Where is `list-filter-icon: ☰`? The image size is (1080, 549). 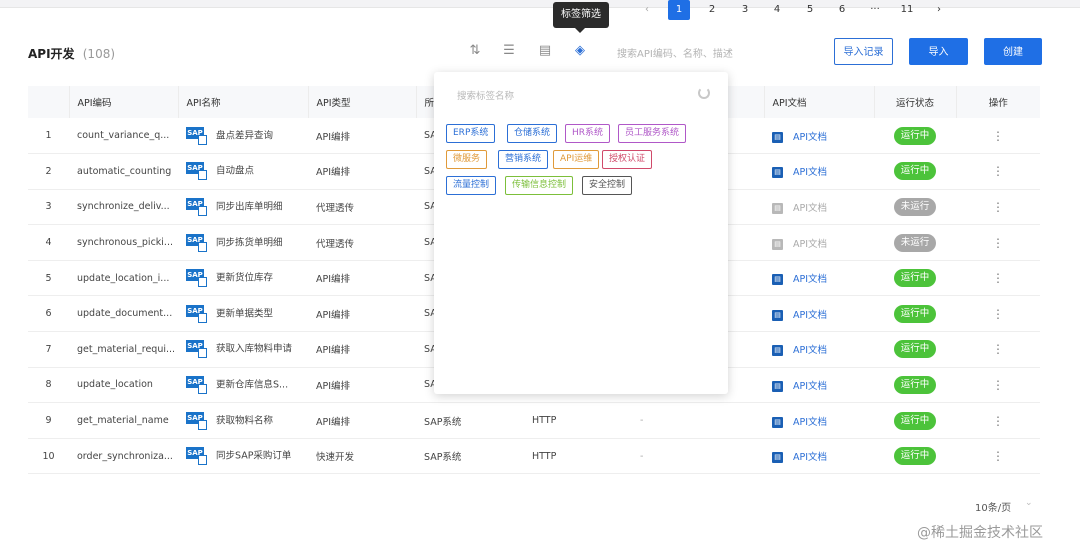 list-filter-icon: ☰ is located at coordinates (509, 51).